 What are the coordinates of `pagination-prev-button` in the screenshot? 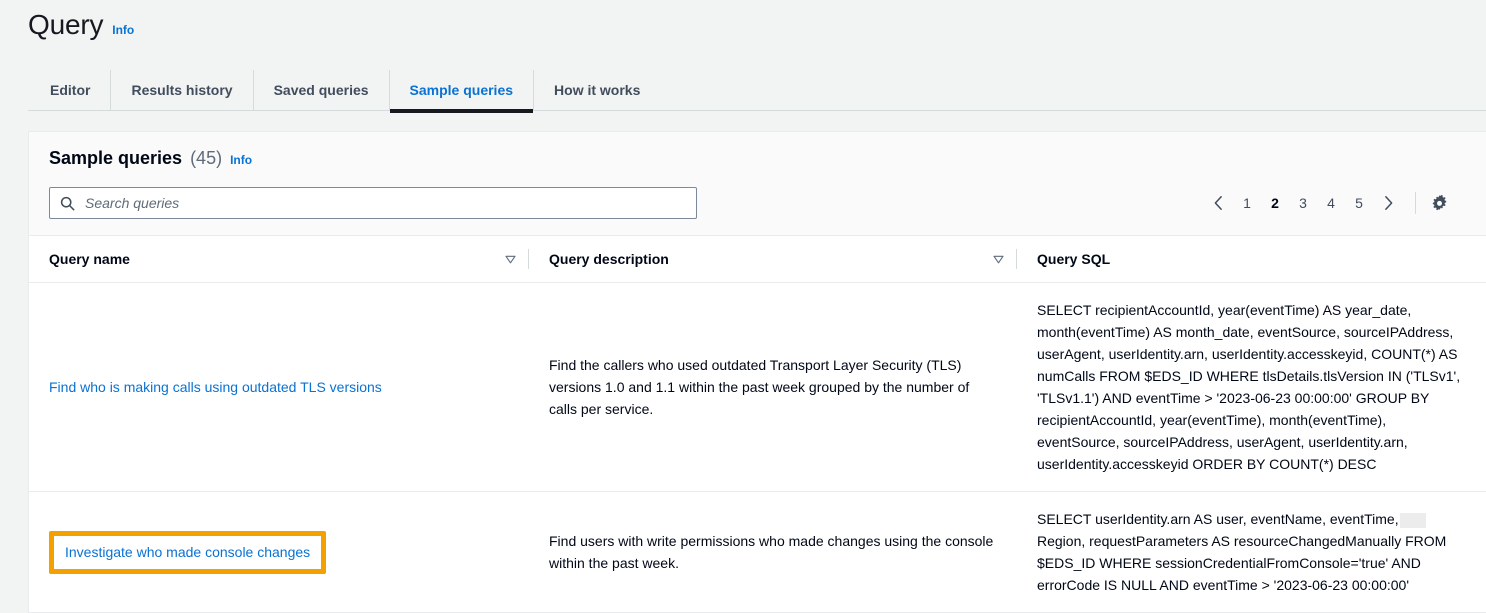 It's located at (1218, 203).